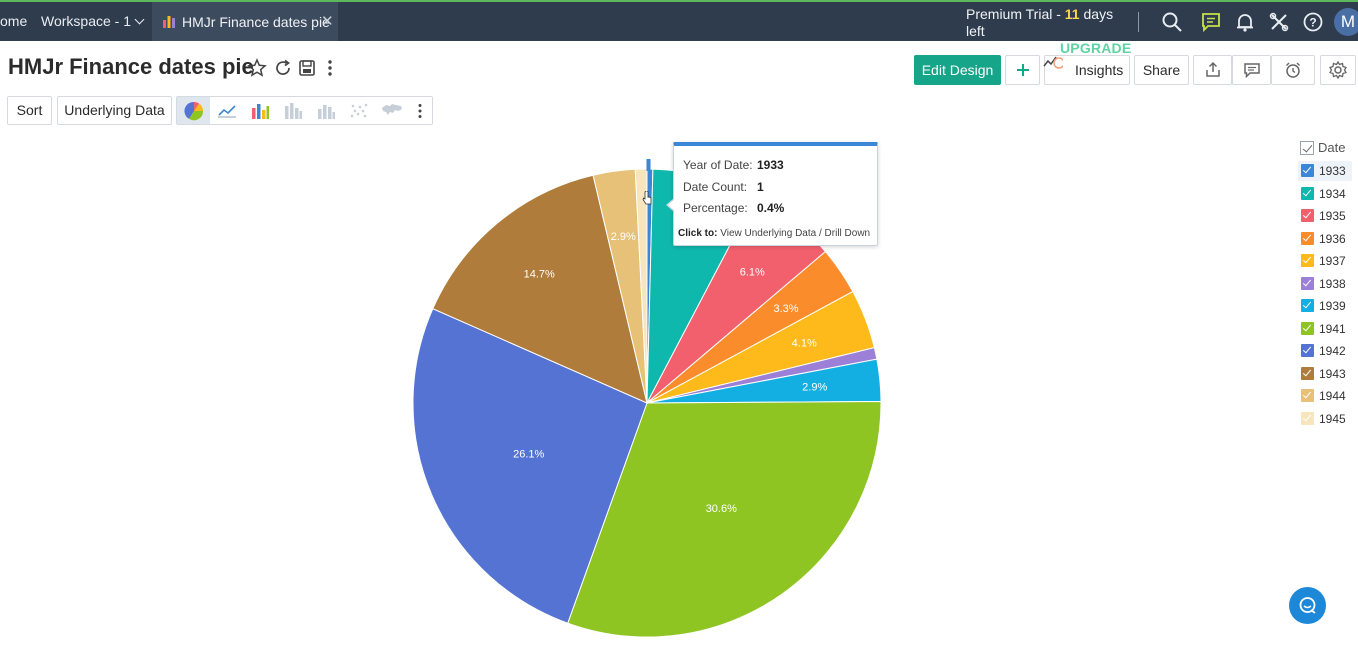 The width and height of the screenshot is (1358, 649). What do you see at coordinates (1332, 283) in the screenshot?
I see `legend-item-label: 1938` at bounding box center [1332, 283].